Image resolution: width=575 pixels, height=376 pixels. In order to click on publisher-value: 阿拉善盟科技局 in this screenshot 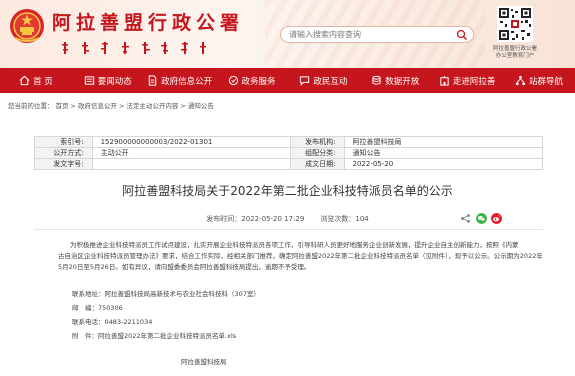, I will do `click(443, 142)`.